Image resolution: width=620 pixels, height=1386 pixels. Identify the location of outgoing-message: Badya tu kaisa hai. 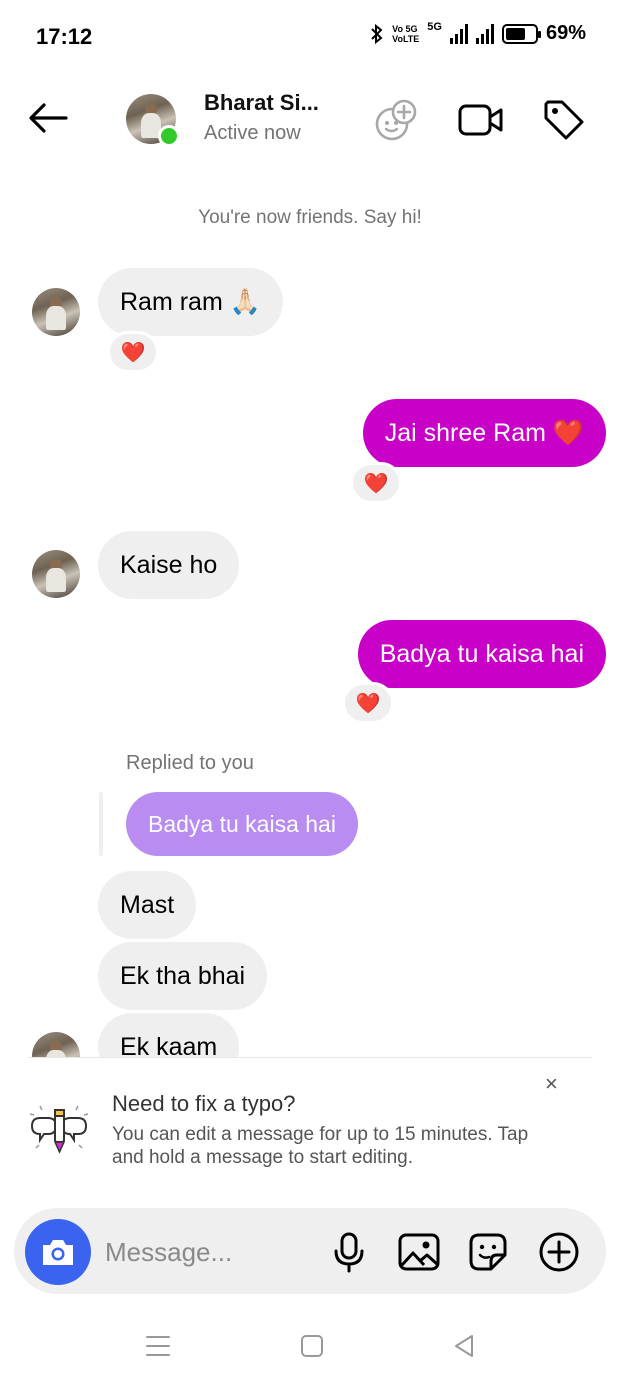
(481, 654).